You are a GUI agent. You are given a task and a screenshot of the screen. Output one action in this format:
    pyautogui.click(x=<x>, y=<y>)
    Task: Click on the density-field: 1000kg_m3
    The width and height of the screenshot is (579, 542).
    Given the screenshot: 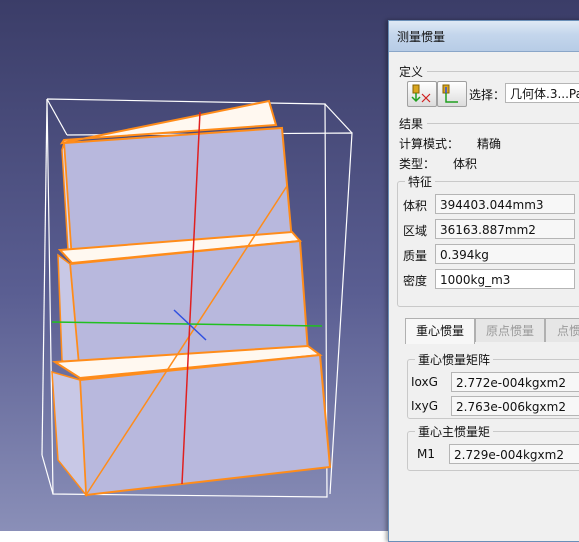 What is the action you would take?
    pyautogui.click(x=505, y=279)
    